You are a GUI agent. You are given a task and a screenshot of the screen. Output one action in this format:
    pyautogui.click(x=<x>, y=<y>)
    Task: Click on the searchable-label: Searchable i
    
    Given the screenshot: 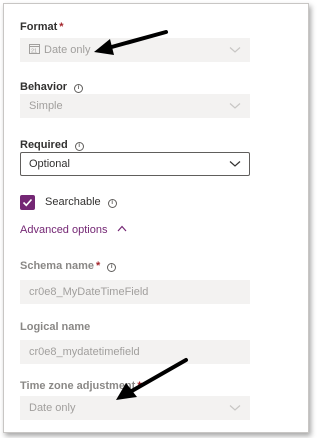 What is the action you would take?
    pyautogui.click(x=81, y=202)
    